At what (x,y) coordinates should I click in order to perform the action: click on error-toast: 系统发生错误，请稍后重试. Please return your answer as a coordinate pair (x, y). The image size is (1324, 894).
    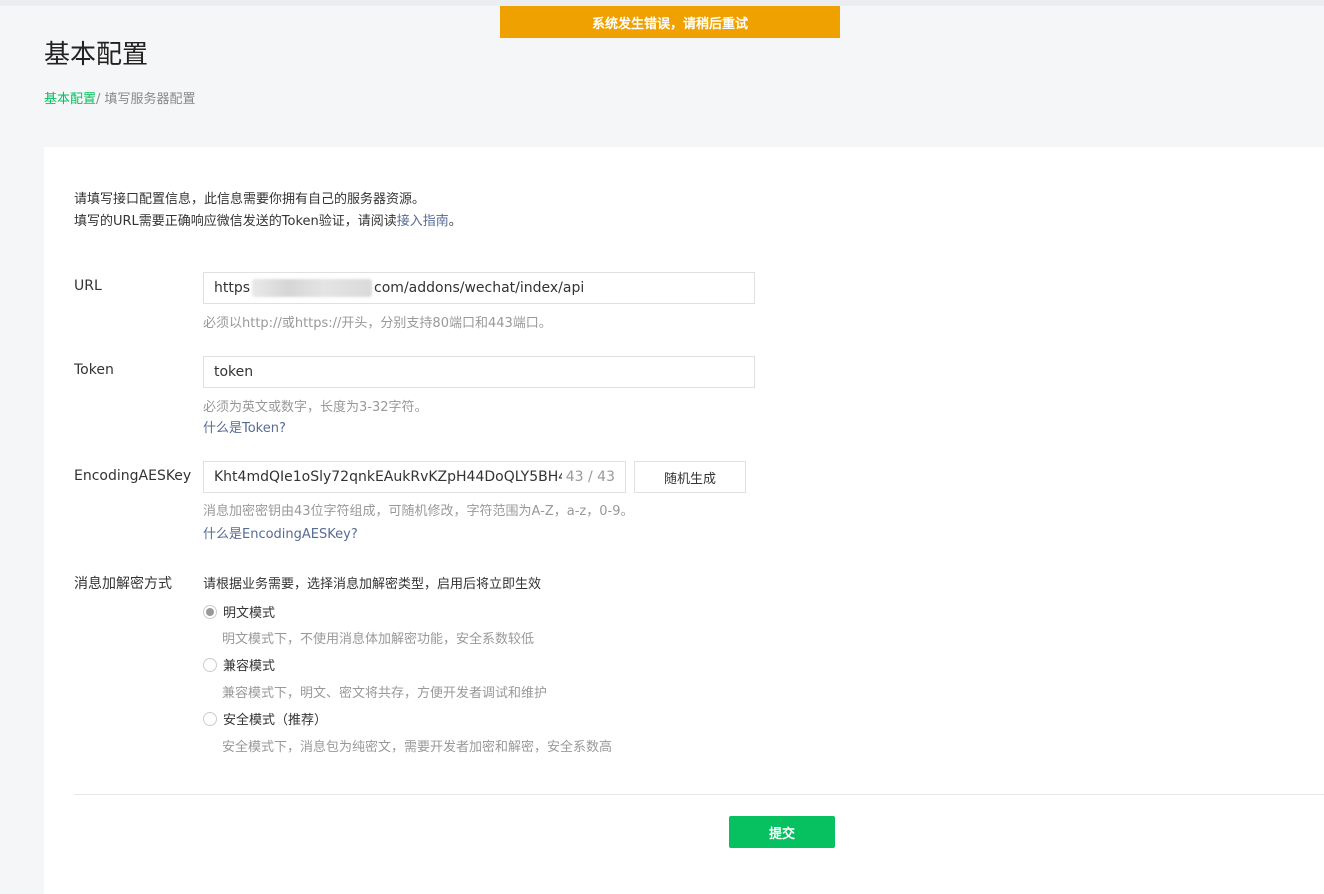
    Looking at the image, I should click on (670, 22).